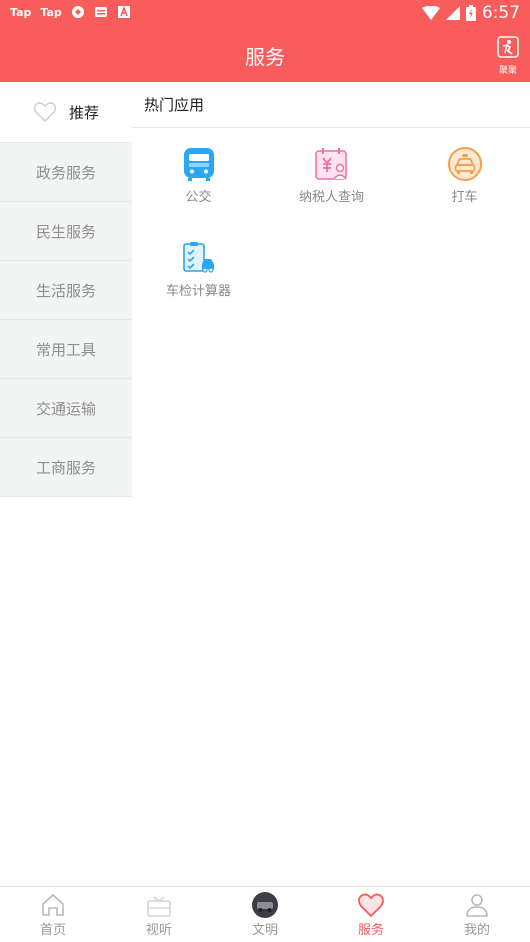  What do you see at coordinates (330, 164) in the screenshot?
I see `tax-calendar-icon` at bounding box center [330, 164].